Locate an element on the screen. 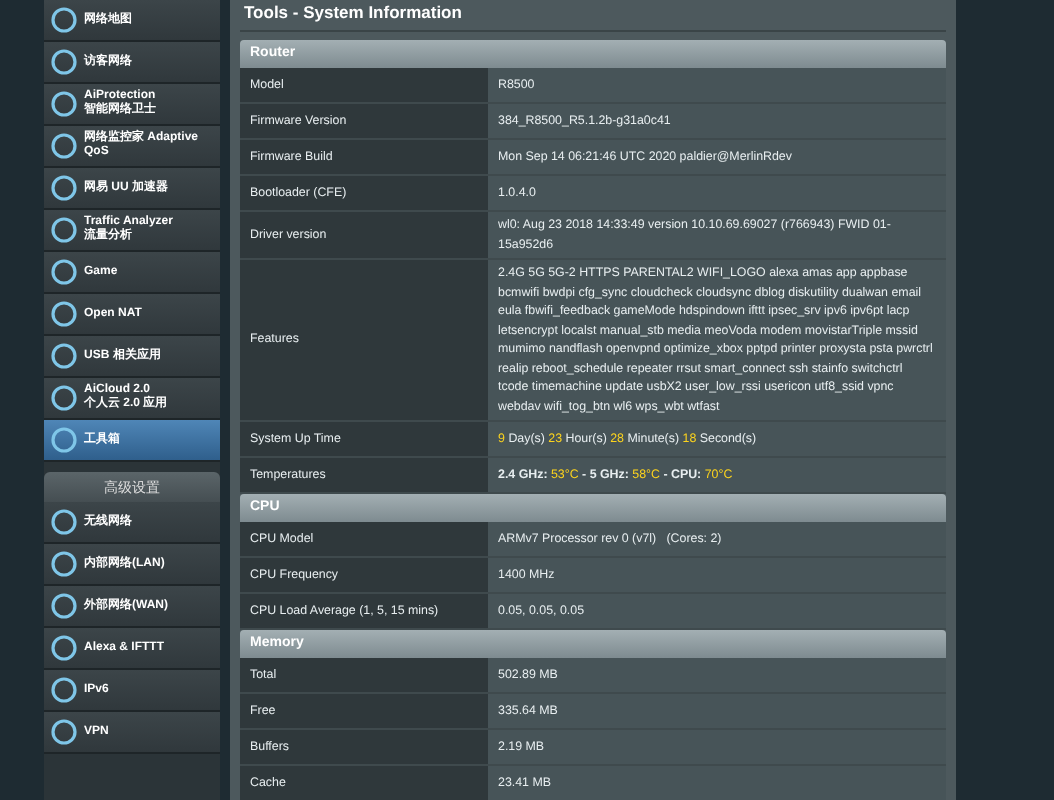  page-title: Tools - System Information is located at coordinates (593, 16).